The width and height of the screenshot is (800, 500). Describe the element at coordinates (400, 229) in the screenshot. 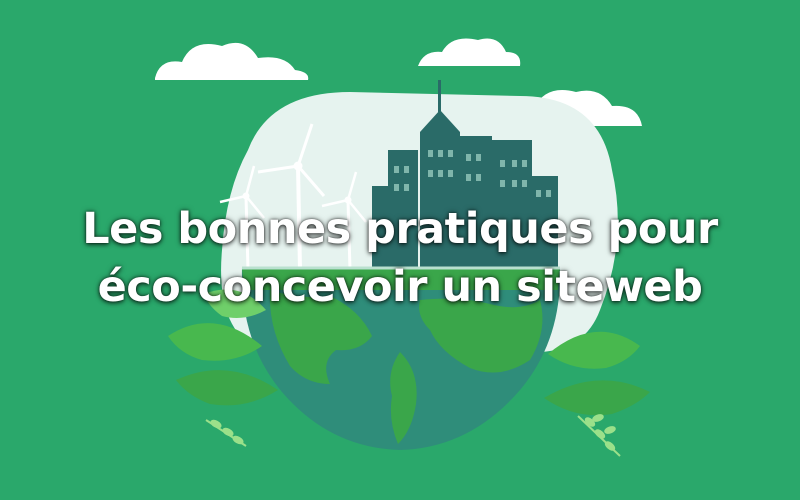

I see `headline-line-1: Les bonnes pratiques pour` at that location.